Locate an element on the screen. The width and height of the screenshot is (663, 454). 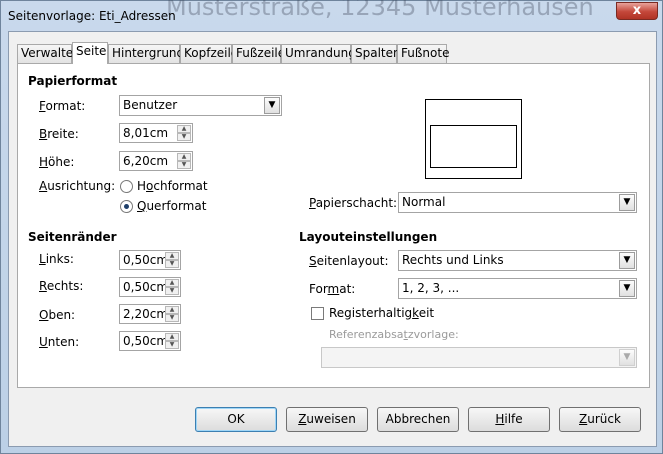
hochformat-radio is located at coordinates (126, 186).